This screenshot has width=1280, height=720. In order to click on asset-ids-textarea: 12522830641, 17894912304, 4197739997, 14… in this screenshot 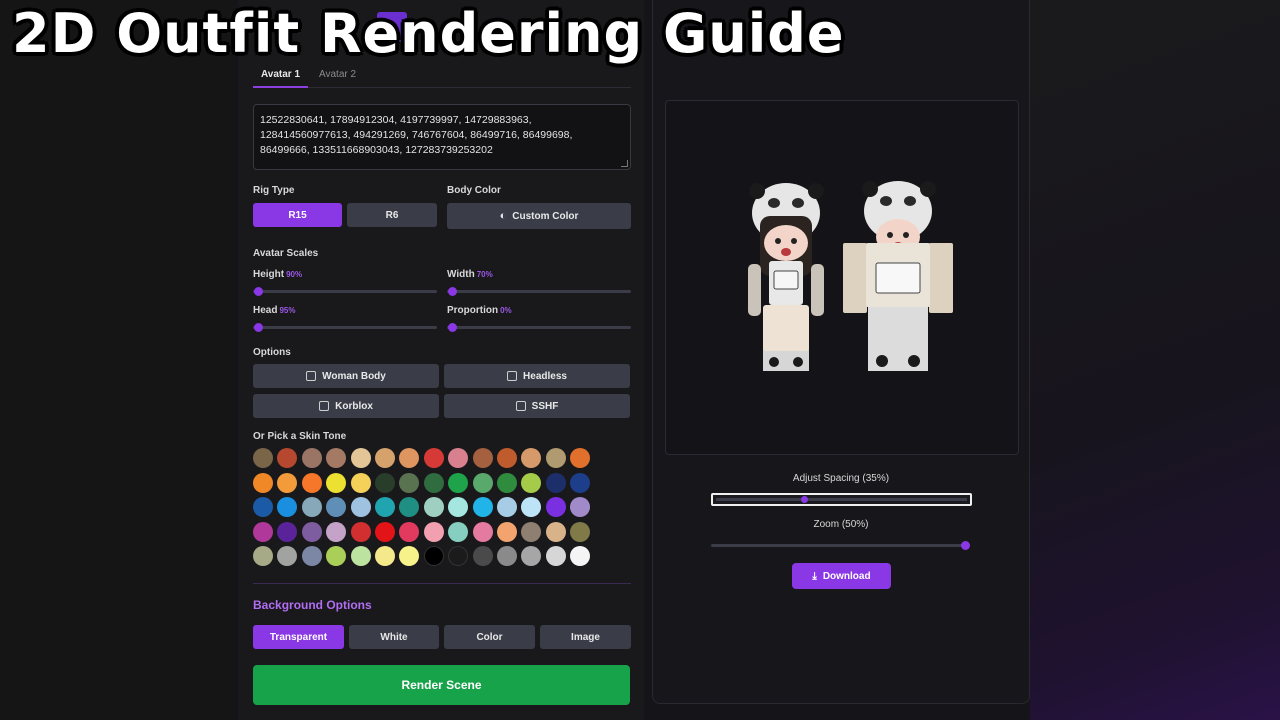, I will do `click(442, 137)`.